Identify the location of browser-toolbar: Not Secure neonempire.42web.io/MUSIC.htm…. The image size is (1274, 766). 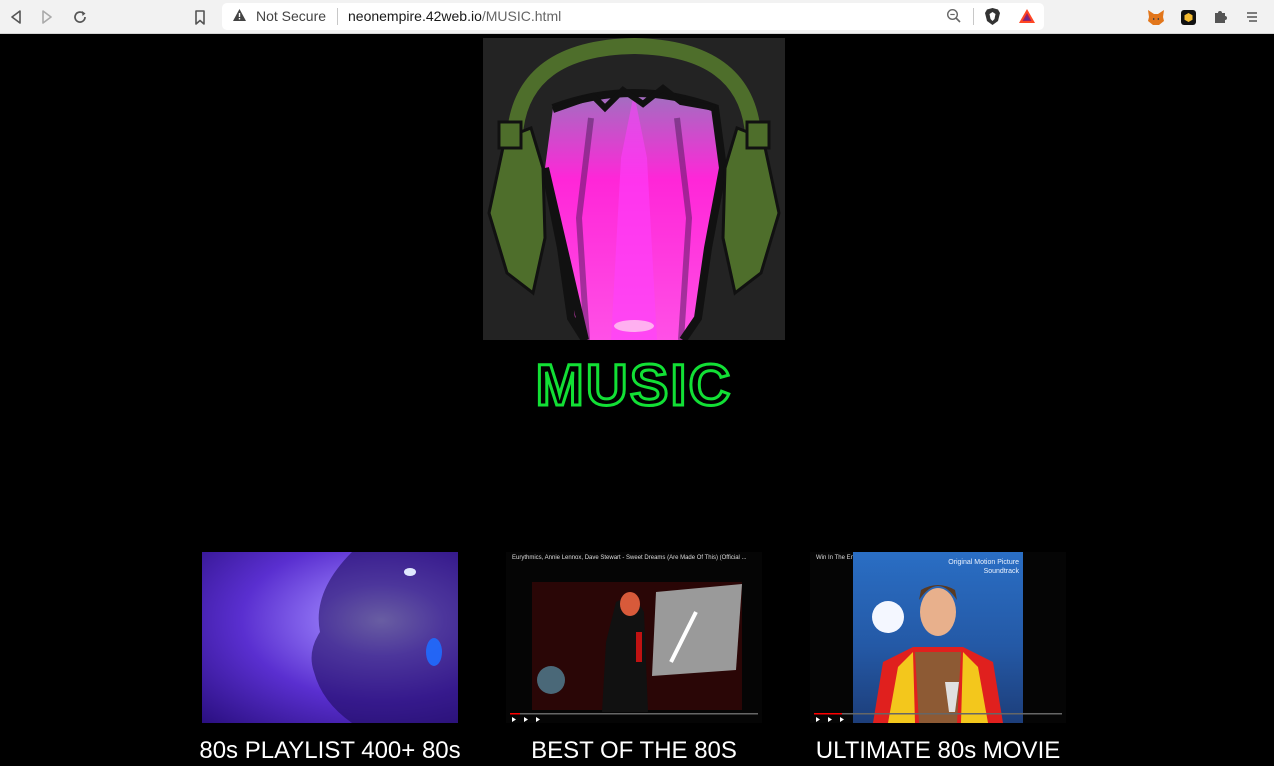
(637, 17).